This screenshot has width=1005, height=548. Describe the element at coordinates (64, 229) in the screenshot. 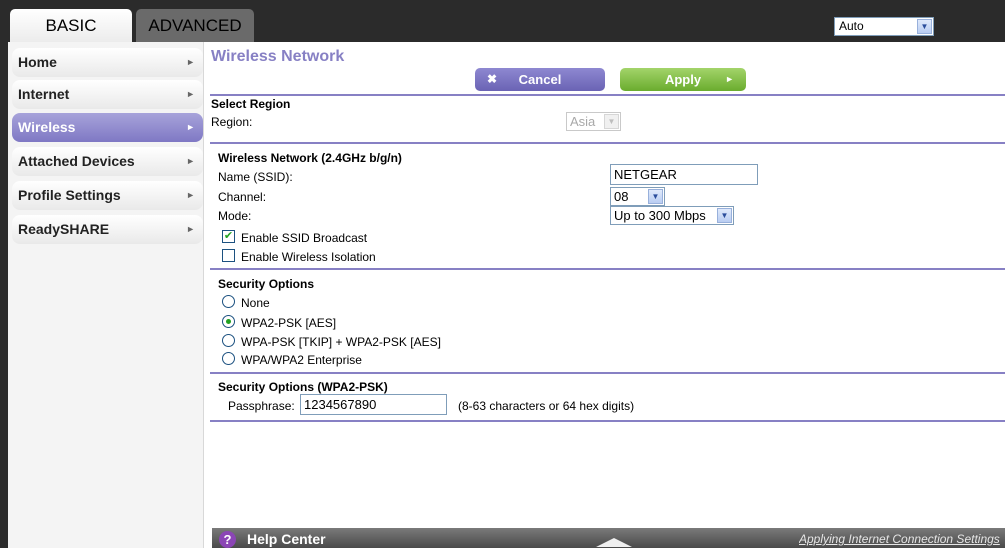

I see `sidebar-item-label: ReadySHARE` at that location.